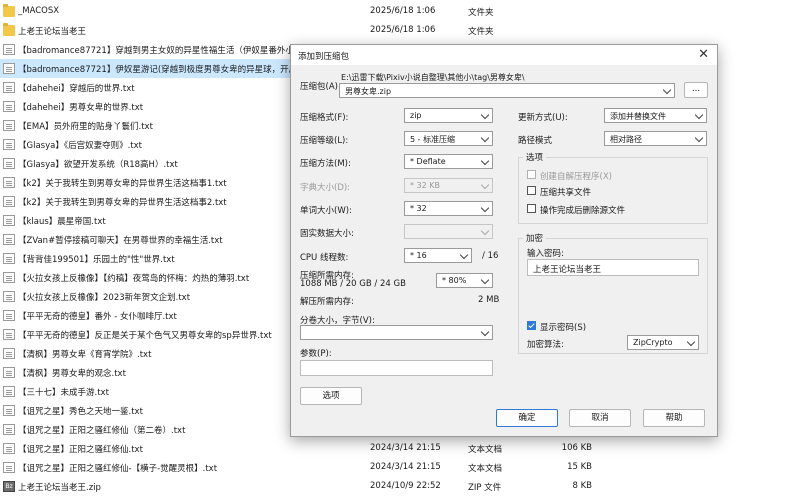  I want to click on file-type: ZIP 文件, so click(485, 488).